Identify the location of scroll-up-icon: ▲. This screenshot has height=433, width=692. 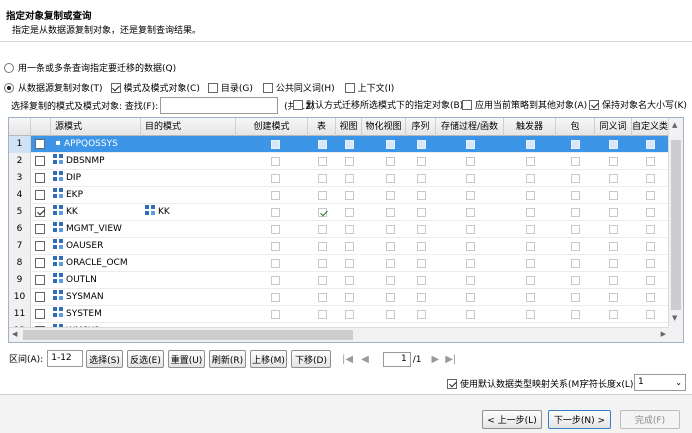
(674, 125).